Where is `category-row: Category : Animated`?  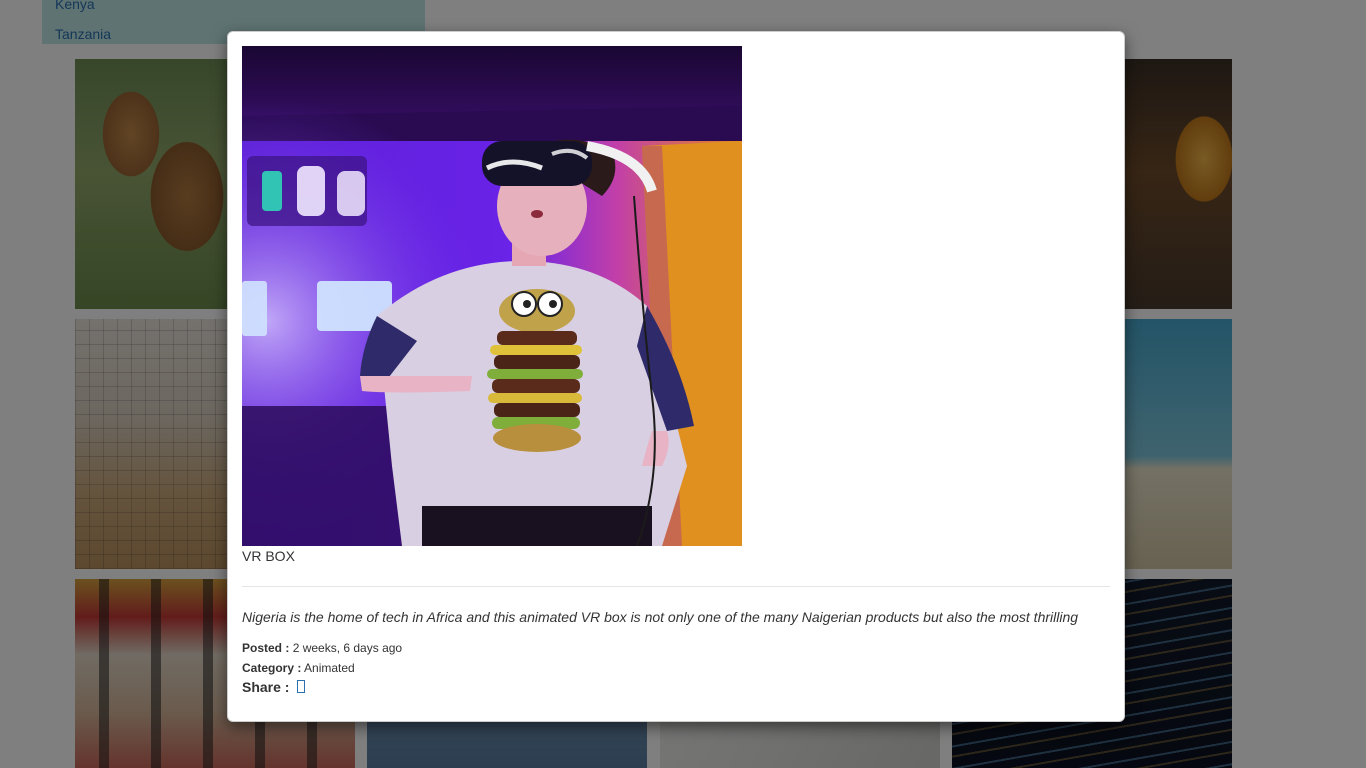 category-row: Category : Animated is located at coordinates (298, 668).